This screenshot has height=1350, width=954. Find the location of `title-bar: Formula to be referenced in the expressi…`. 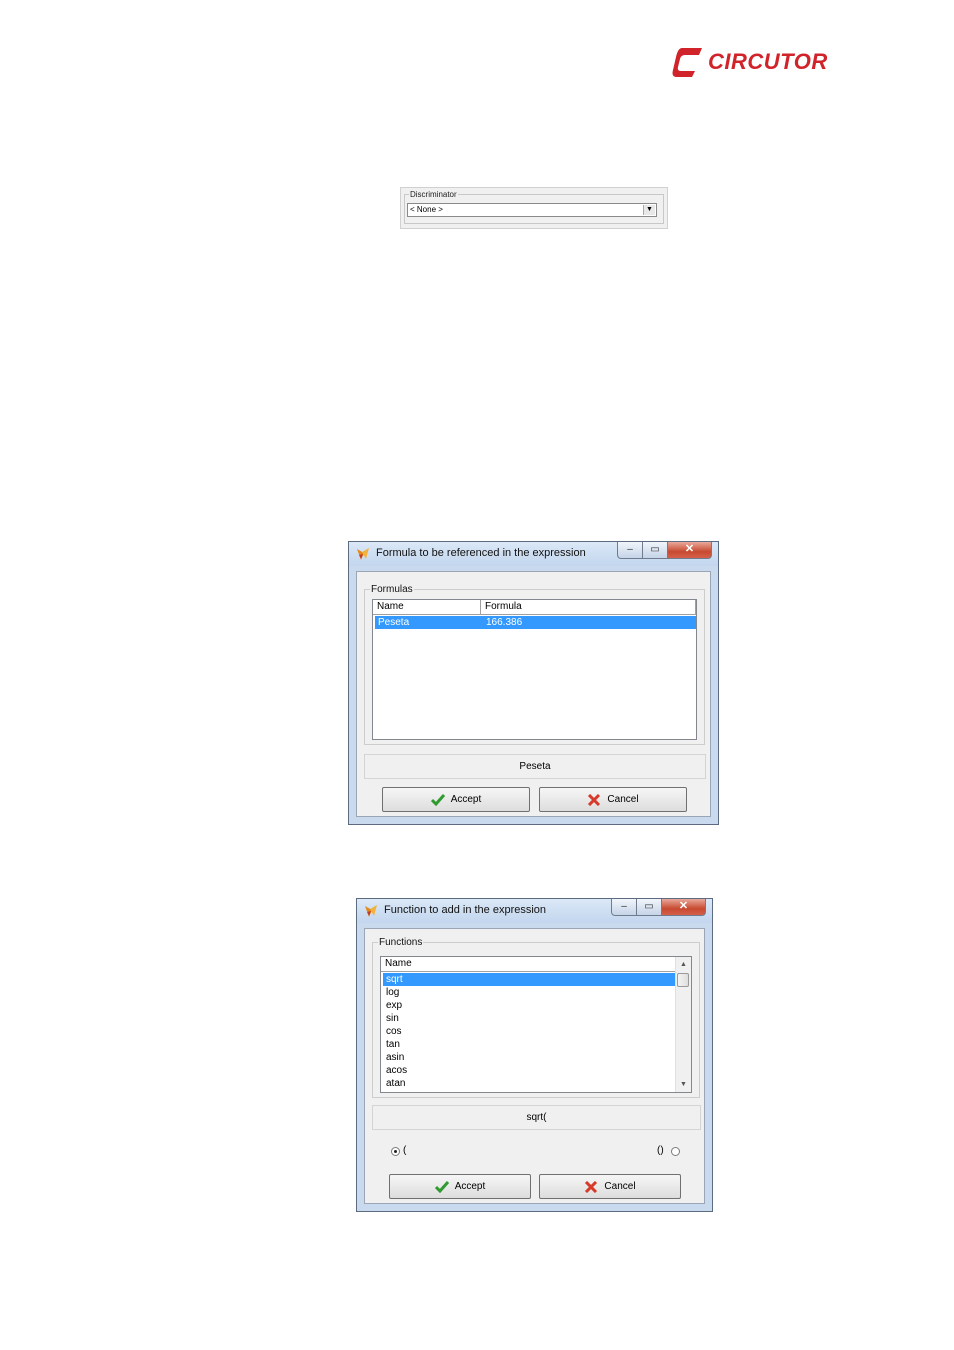

title-bar: Formula to be referenced in the expressi… is located at coordinates (533, 554).